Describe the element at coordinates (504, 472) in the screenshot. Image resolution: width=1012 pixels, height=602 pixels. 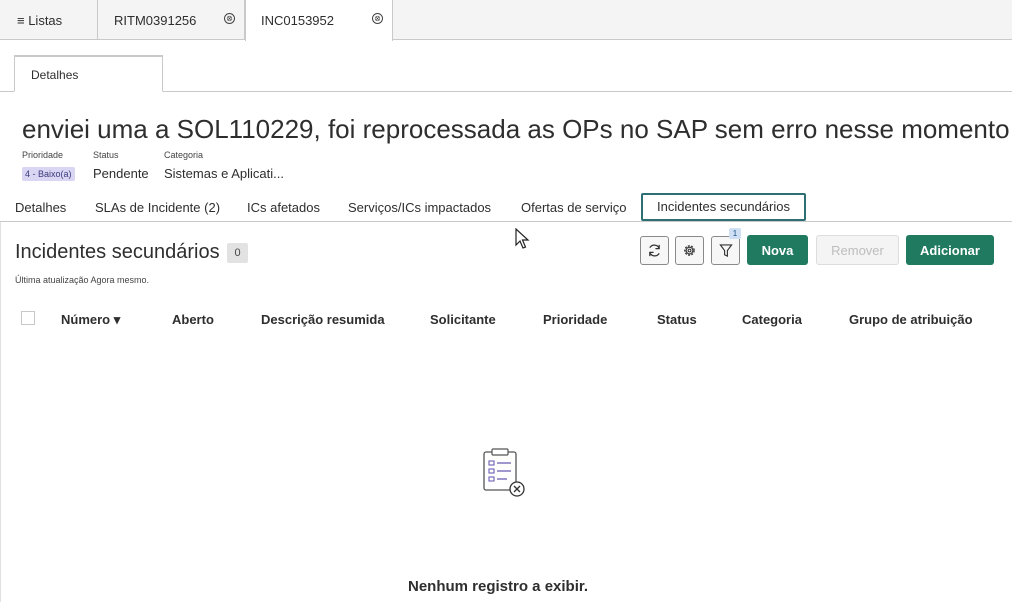
I see `empty-clipboard-icon` at that location.